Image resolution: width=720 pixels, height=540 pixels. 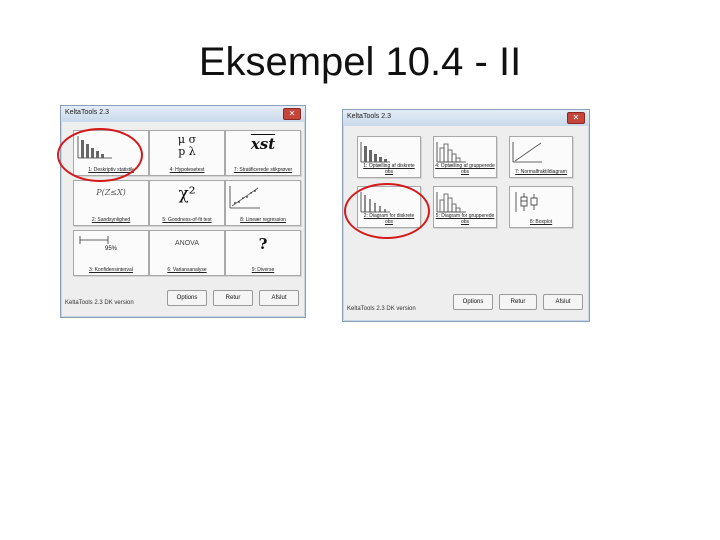 I want to click on tile-normal-plot: 7: Normalfraktildiagram, so click(x=541, y=157).